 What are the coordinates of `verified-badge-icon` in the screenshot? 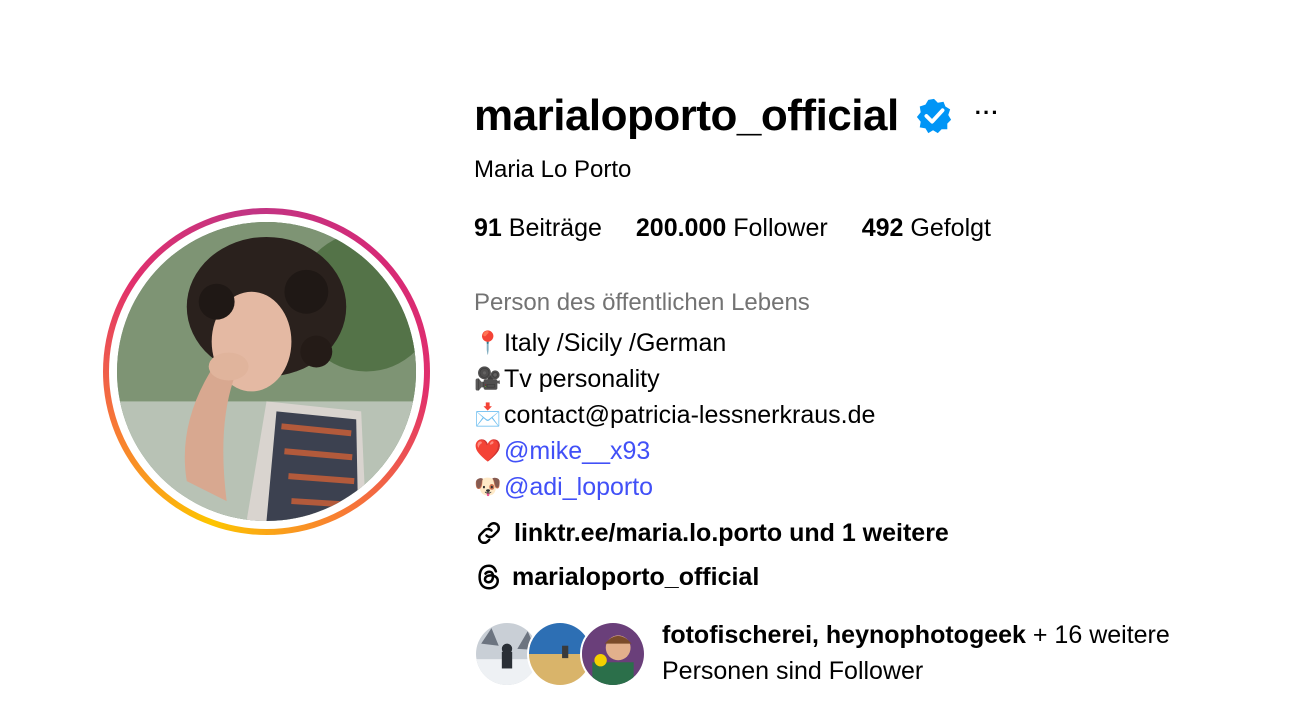 It's located at (933, 116).